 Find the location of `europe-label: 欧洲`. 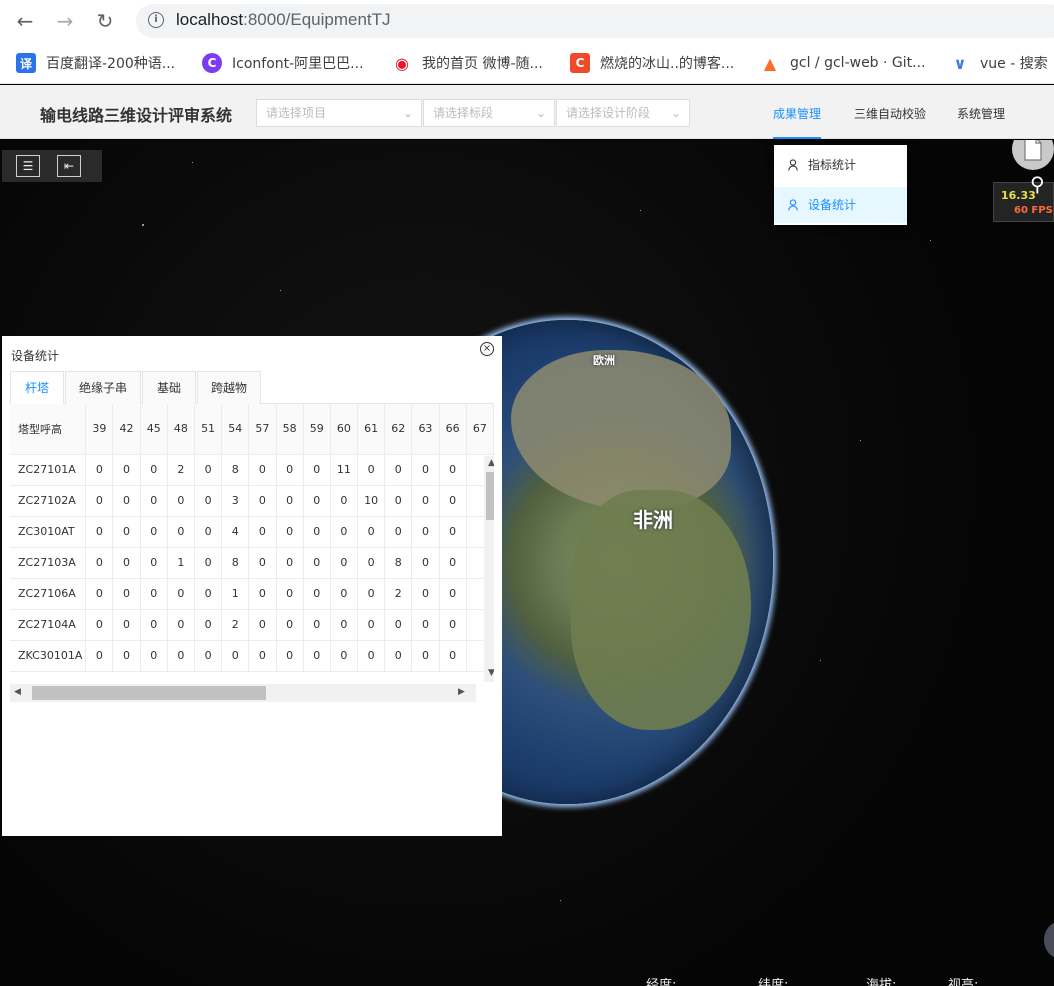

europe-label: 欧洲 is located at coordinates (604, 360).